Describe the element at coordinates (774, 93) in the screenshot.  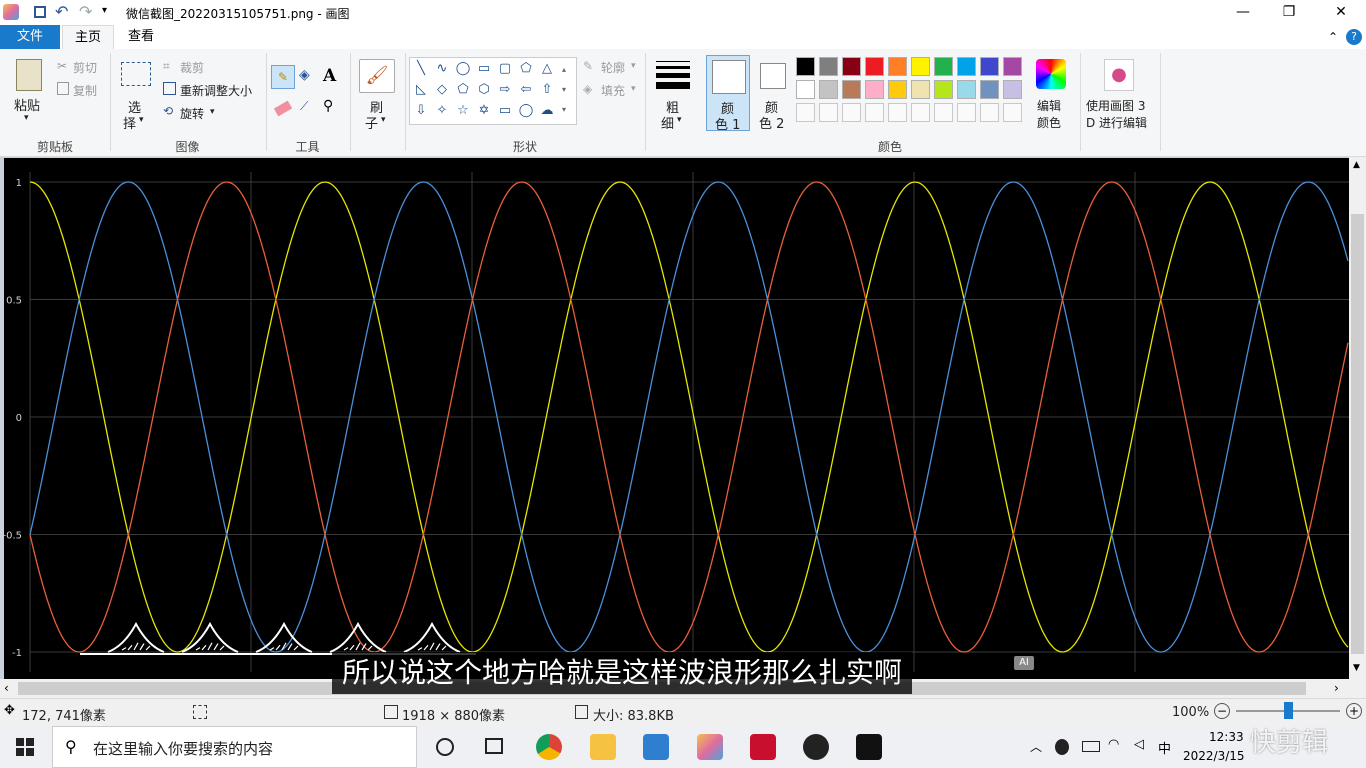
I see `color2-button: 颜 色 2` at that location.